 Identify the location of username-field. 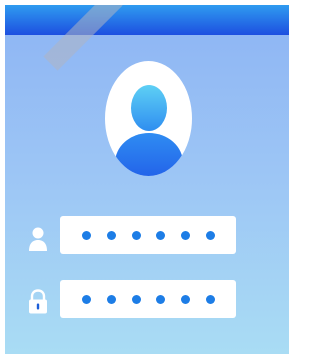
(148, 235).